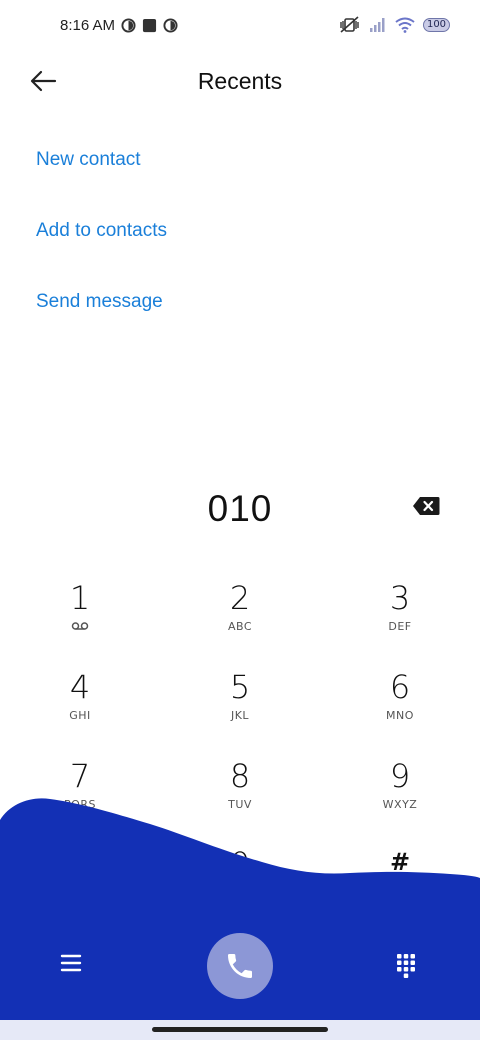  What do you see at coordinates (80, 715) in the screenshot?
I see `key-letters: GHI` at bounding box center [80, 715].